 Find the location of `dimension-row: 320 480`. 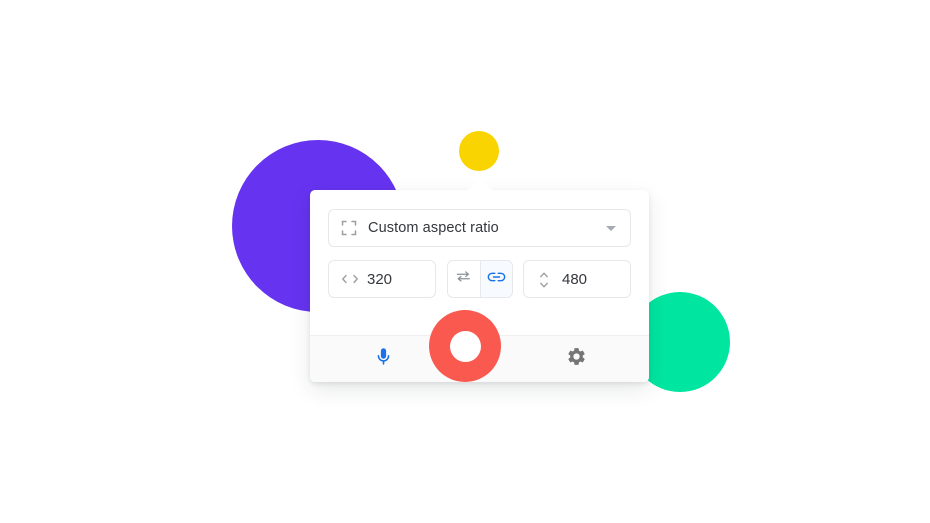

dimension-row: 320 480 is located at coordinates (479, 279).